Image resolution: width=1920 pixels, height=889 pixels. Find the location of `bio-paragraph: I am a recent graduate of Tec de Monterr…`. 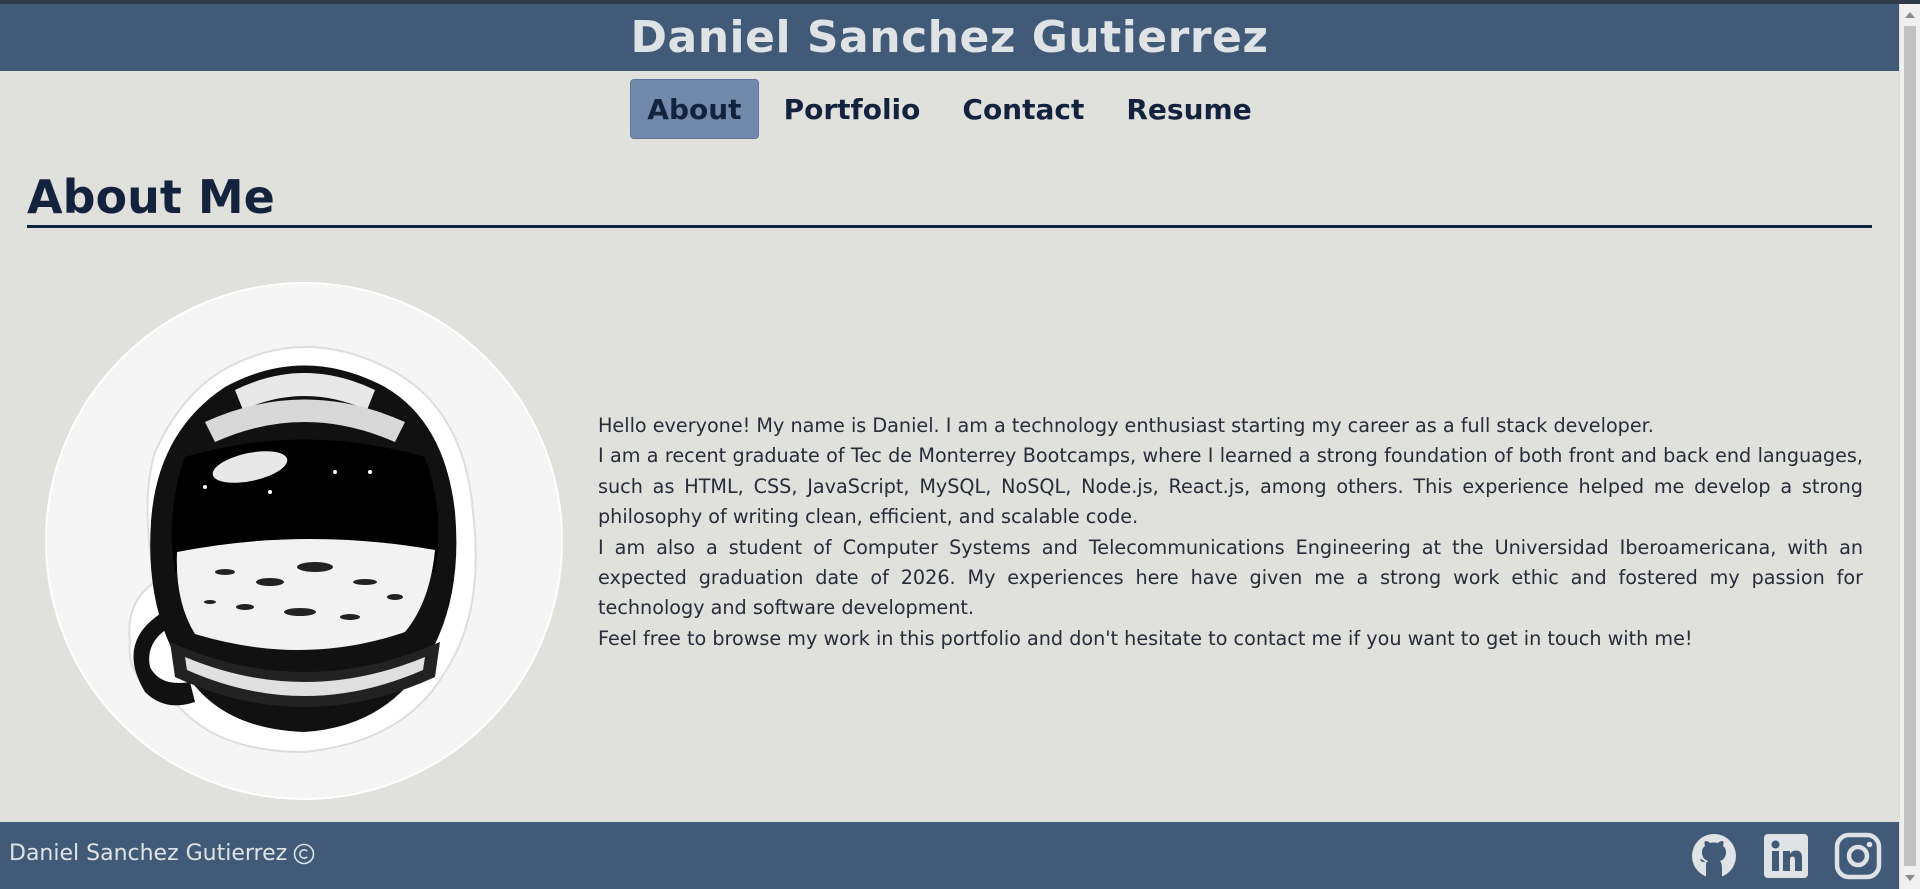

bio-paragraph: I am a recent graduate of Tec de Monterr… is located at coordinates (1230, 486).